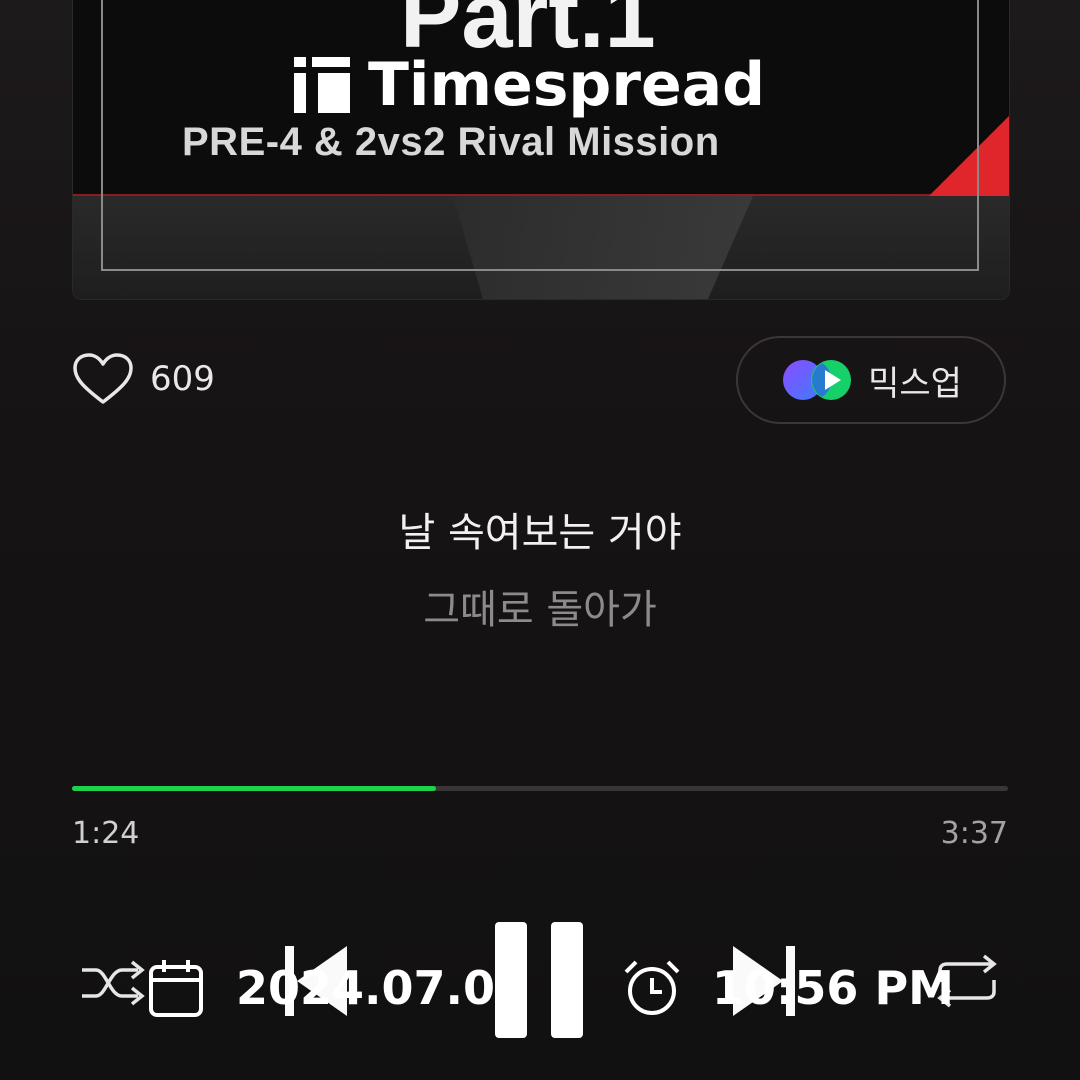  What do you see at coordinates (114, 983) in the screenshot?
I see `shuffle-icon` at bounding box center [114, 983].